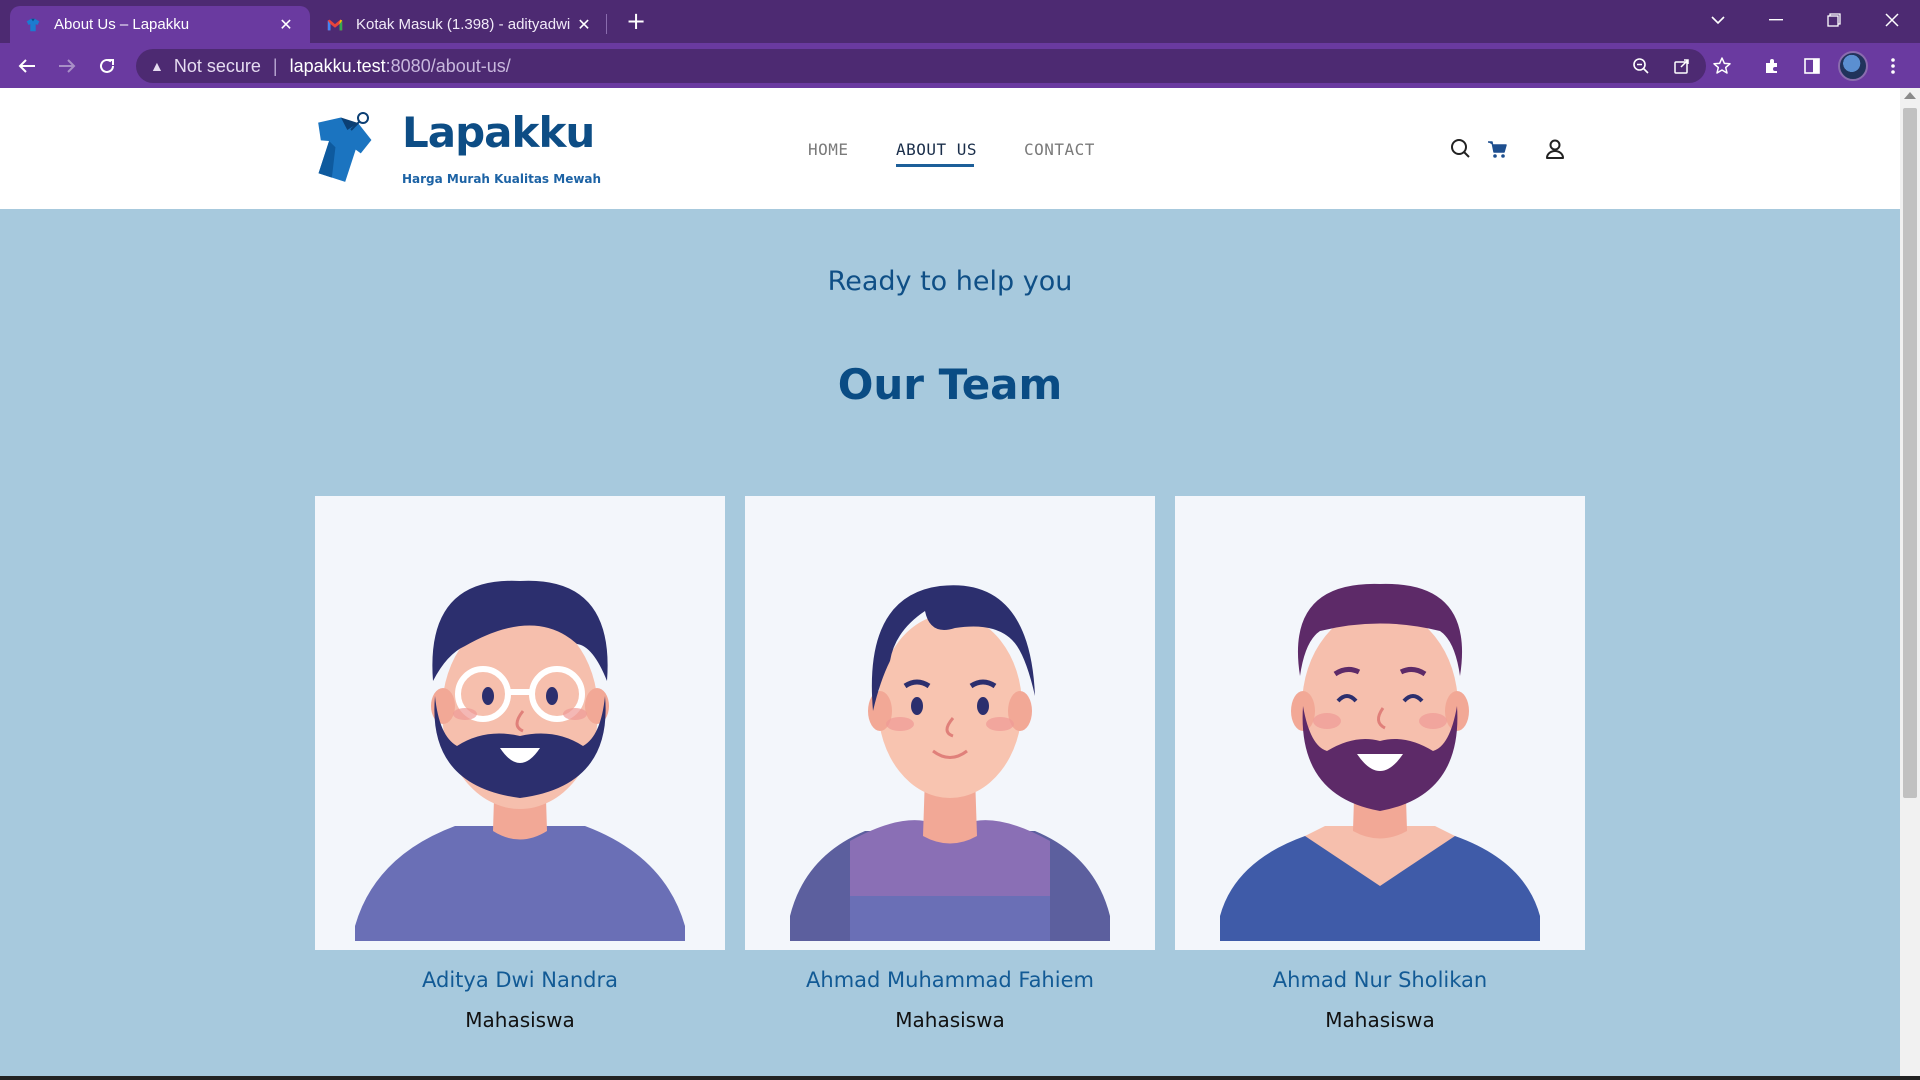 Image resolution: width=1920 pixels, height=1080 pixels. Describe the element at coordinates (950, 763) in the screenshot. I see `young-man-avatar` at that location.